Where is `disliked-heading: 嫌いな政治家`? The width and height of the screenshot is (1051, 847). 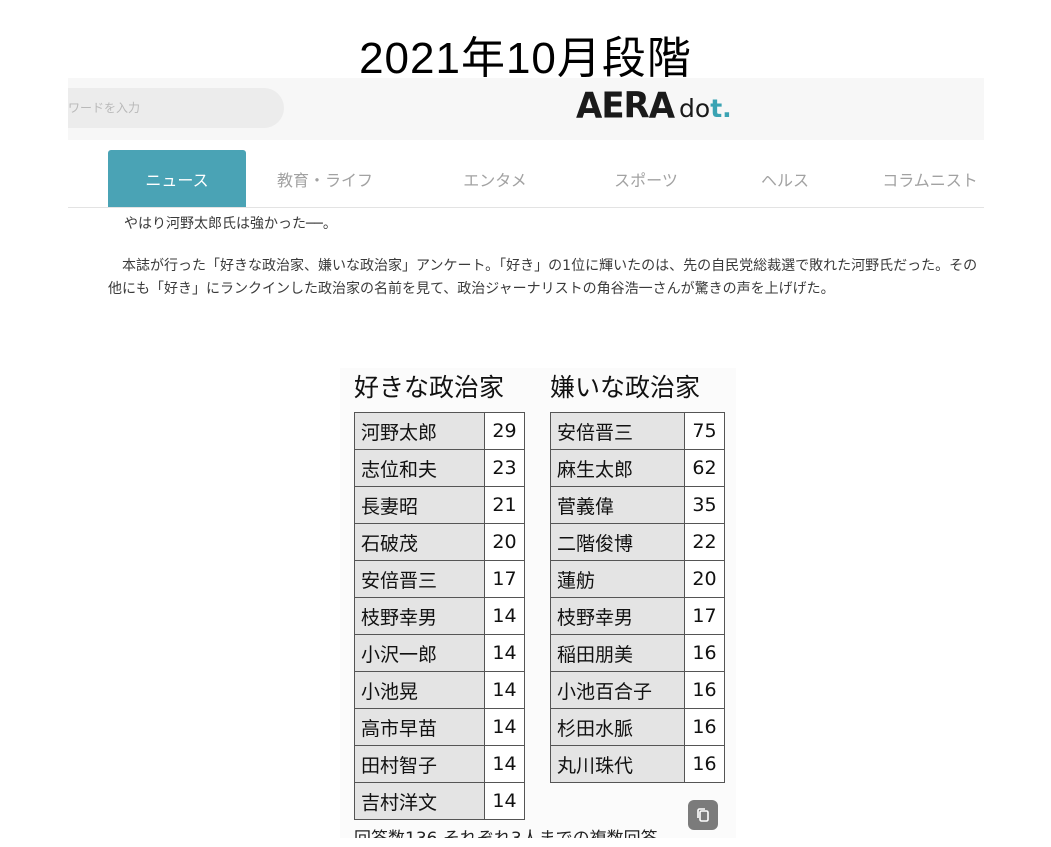 disliked-heading: 嫌いな政治家 is located at coordinates (625, 387).